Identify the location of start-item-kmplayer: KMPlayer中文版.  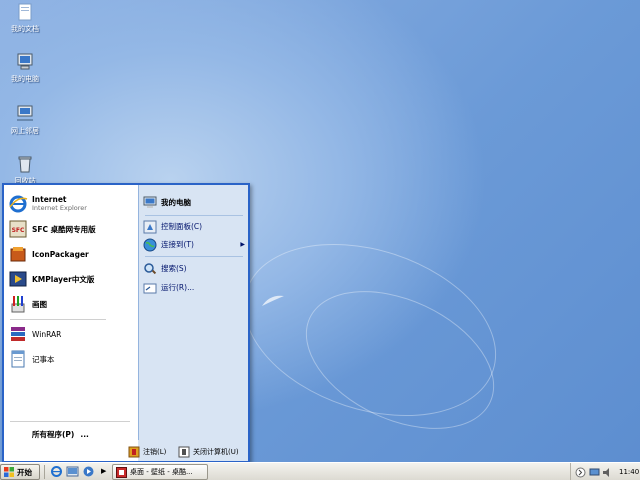
(71, 279).